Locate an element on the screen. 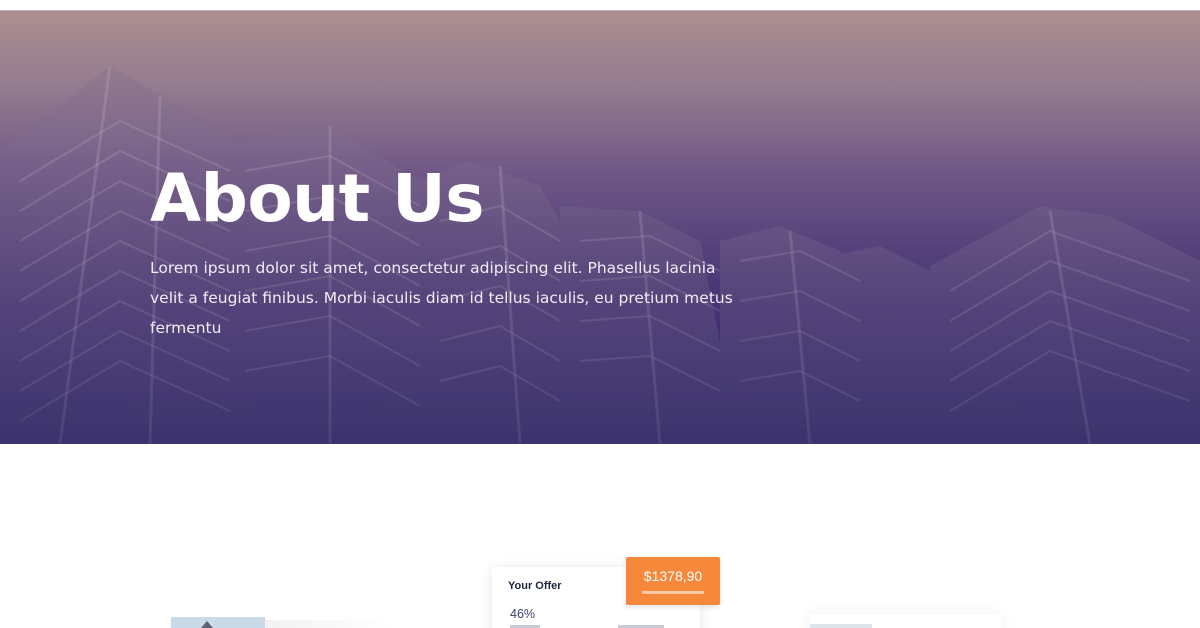 This screenshot has width=1200, height=628. right-card-image is located at coordinates (841, 626).